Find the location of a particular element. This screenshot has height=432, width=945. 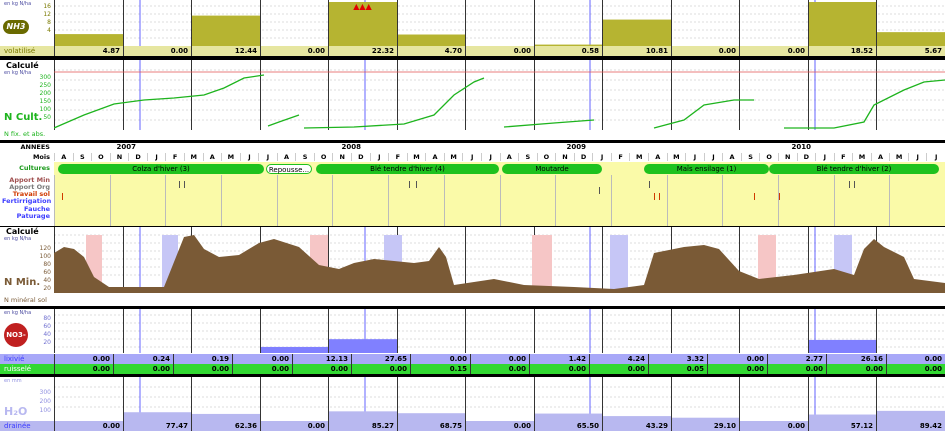

value-cell: 27.65 is located at coordinates (380, 359).